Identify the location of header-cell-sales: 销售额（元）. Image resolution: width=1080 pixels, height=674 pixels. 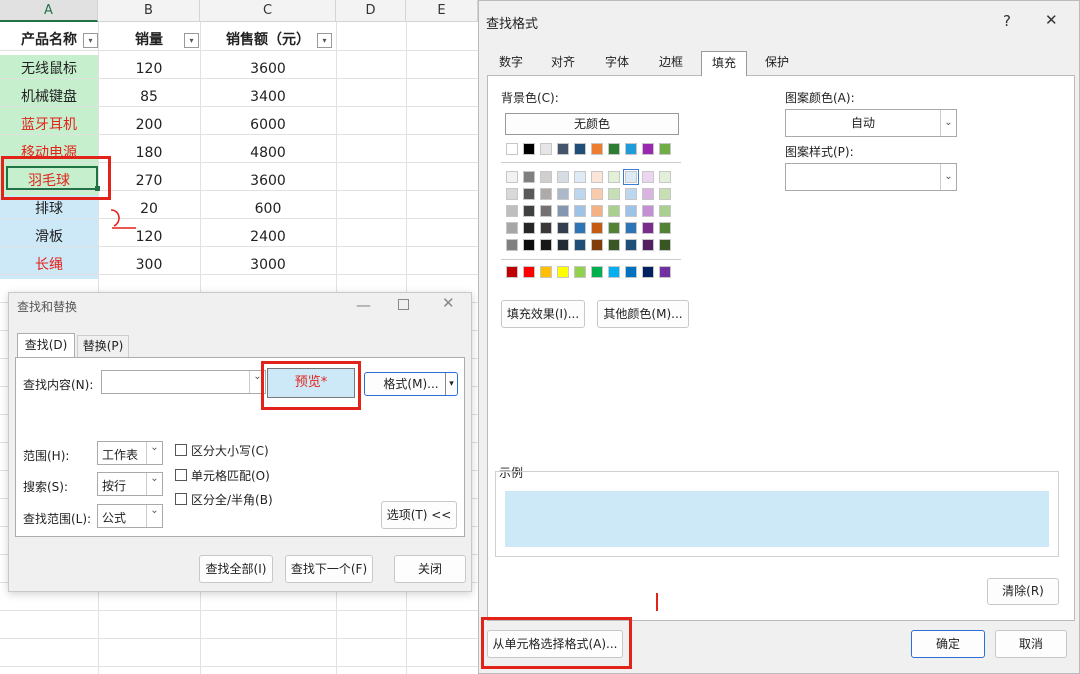
(268, 40).